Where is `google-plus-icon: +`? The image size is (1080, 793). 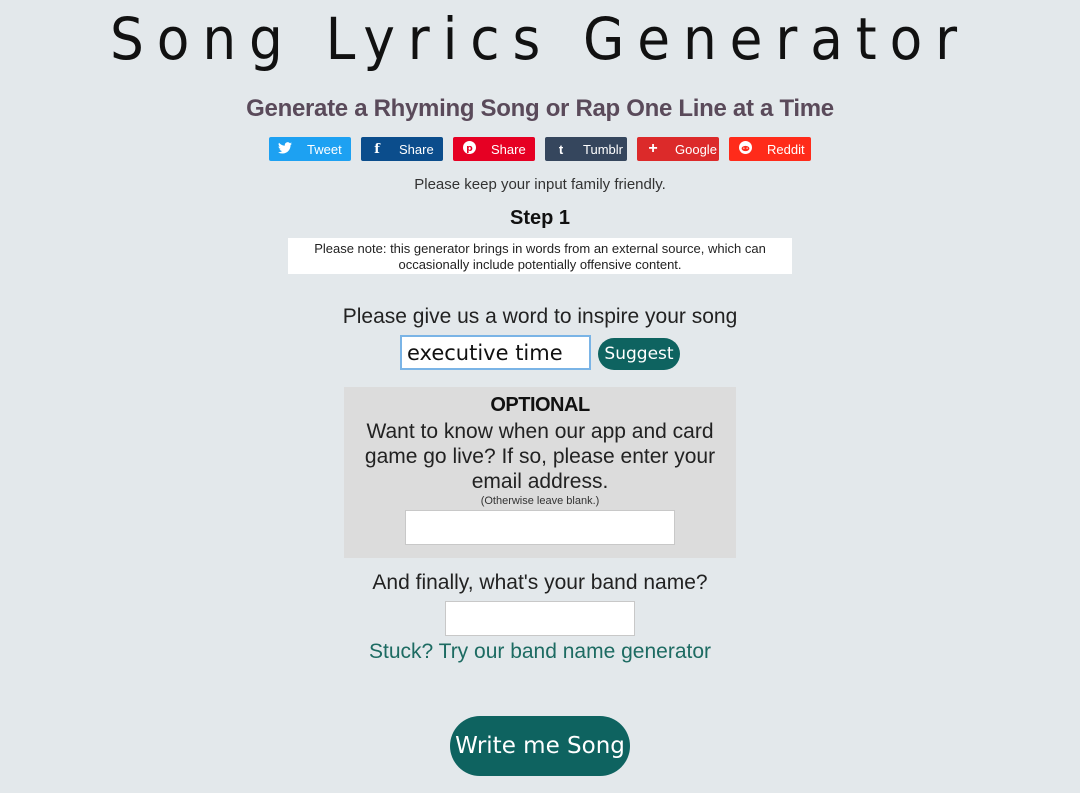 google-plus-icon: + is located at coordinates (653, 148).